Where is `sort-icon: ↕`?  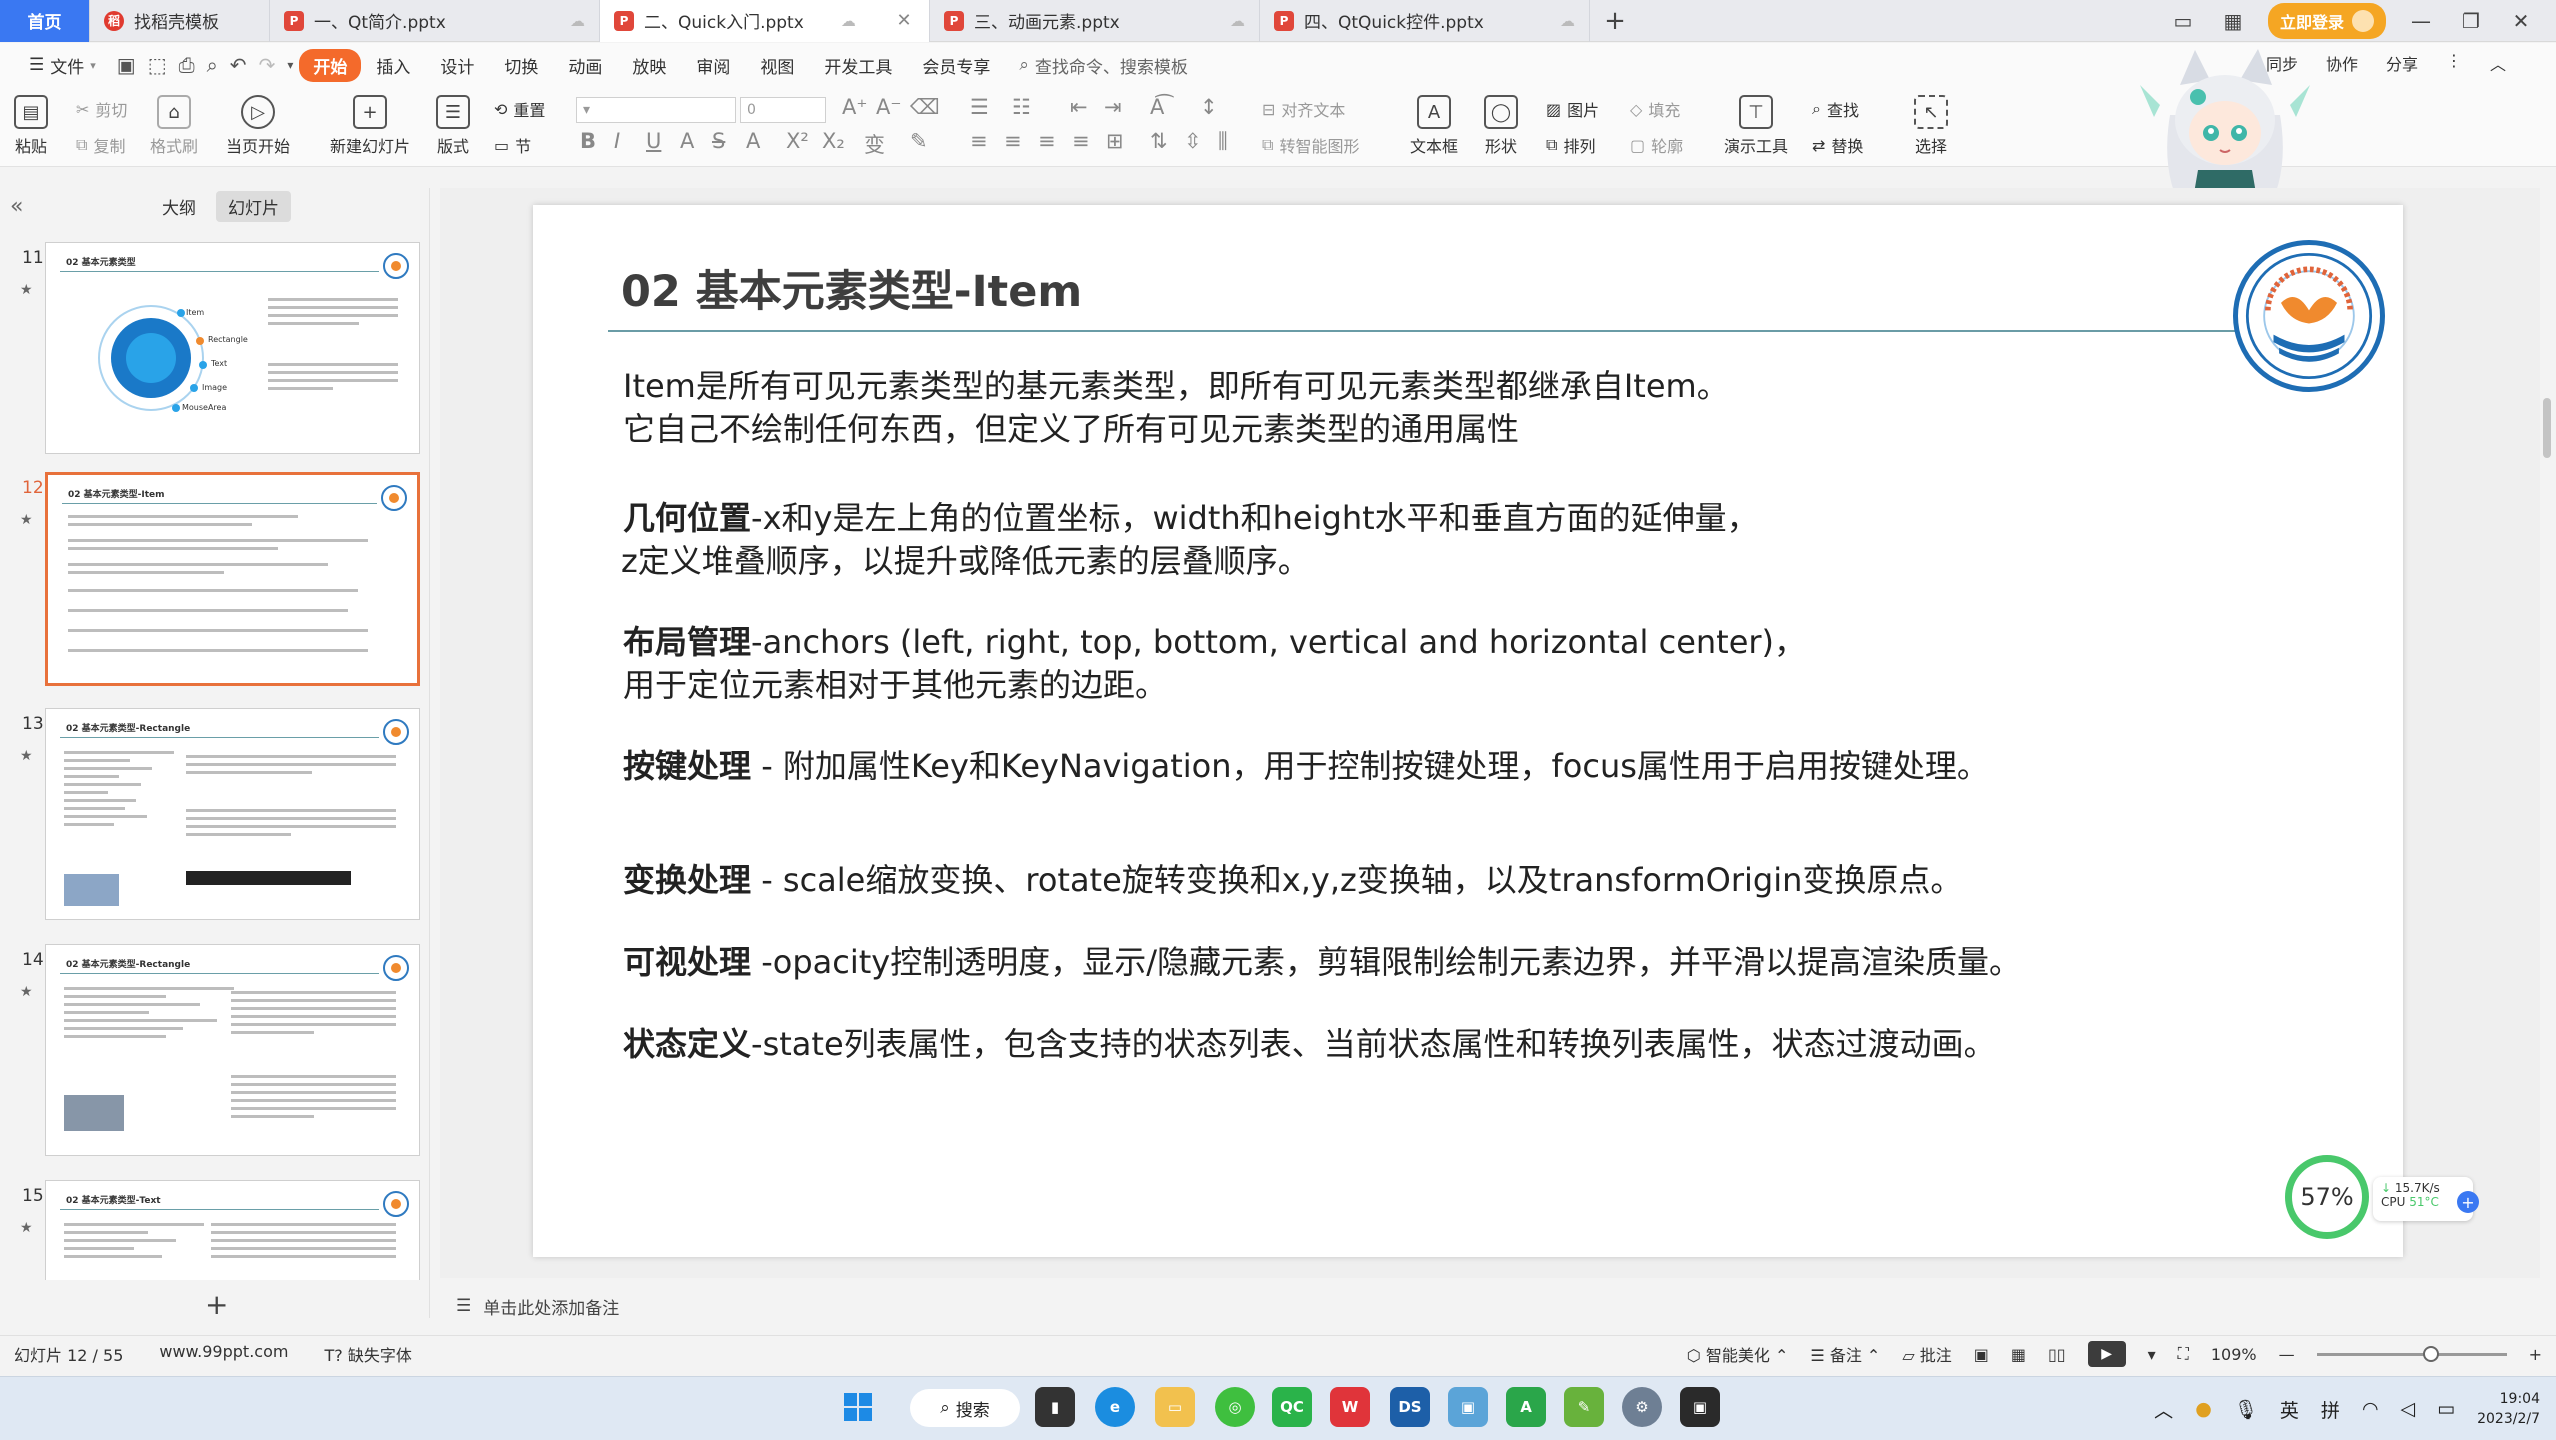 sort-icon: ↕ is located at coordinates (1209, 107).